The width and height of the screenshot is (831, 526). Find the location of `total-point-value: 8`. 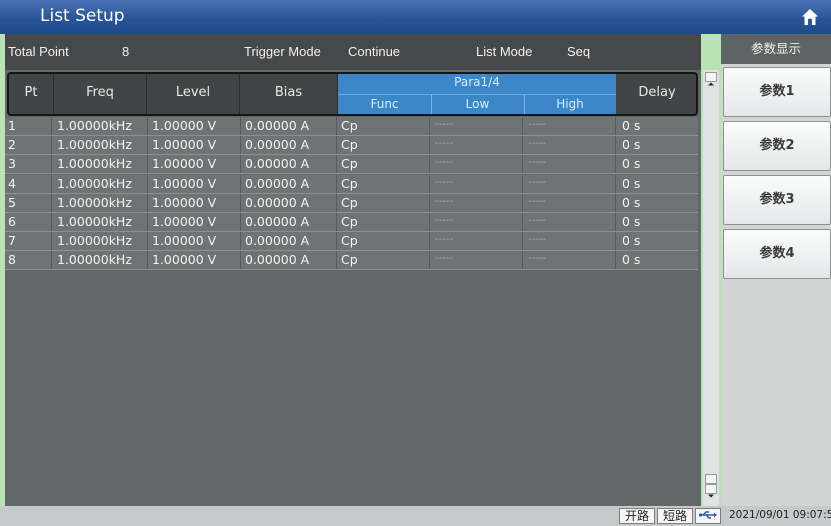

total-point-value: 8 is located at coordinates (125, 51).